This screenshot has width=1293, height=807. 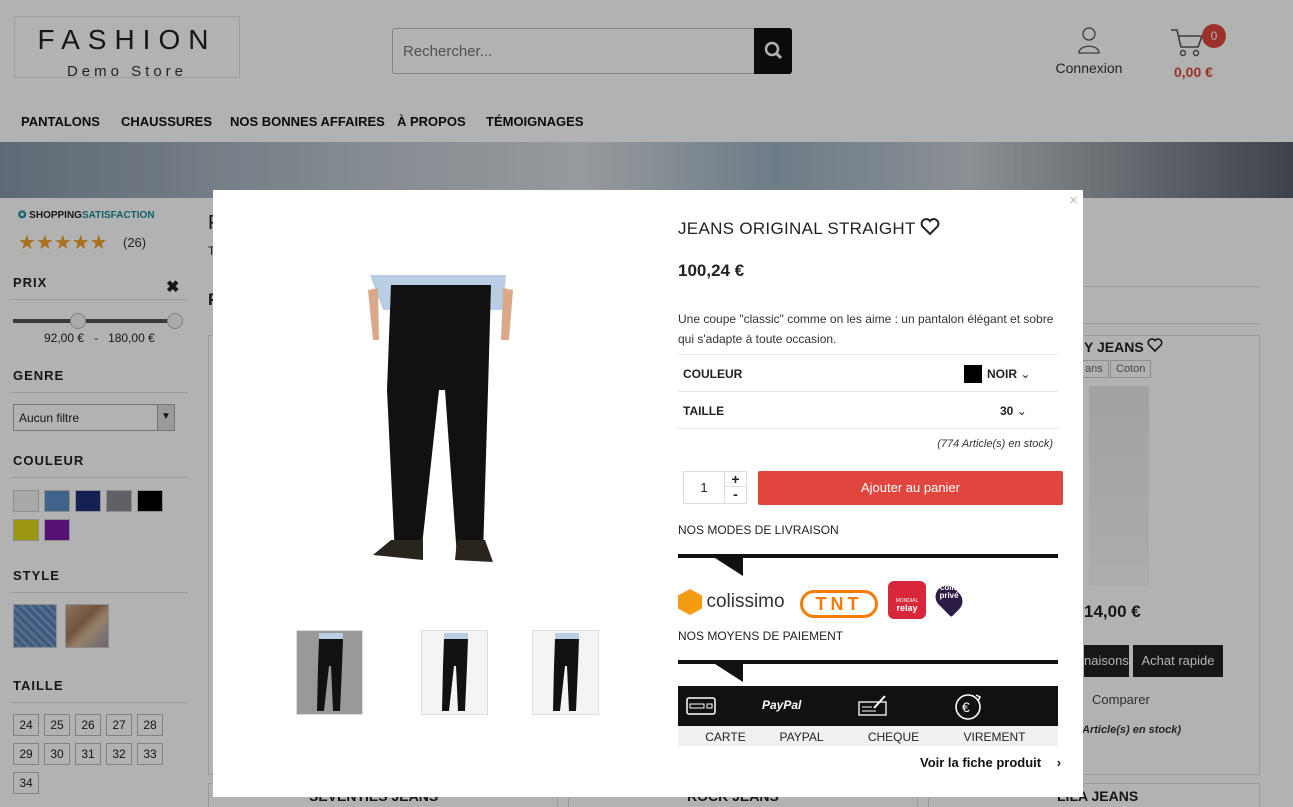 I want to click on stock-status: (774 Article(s) en stock), so click(x=995, y=444).